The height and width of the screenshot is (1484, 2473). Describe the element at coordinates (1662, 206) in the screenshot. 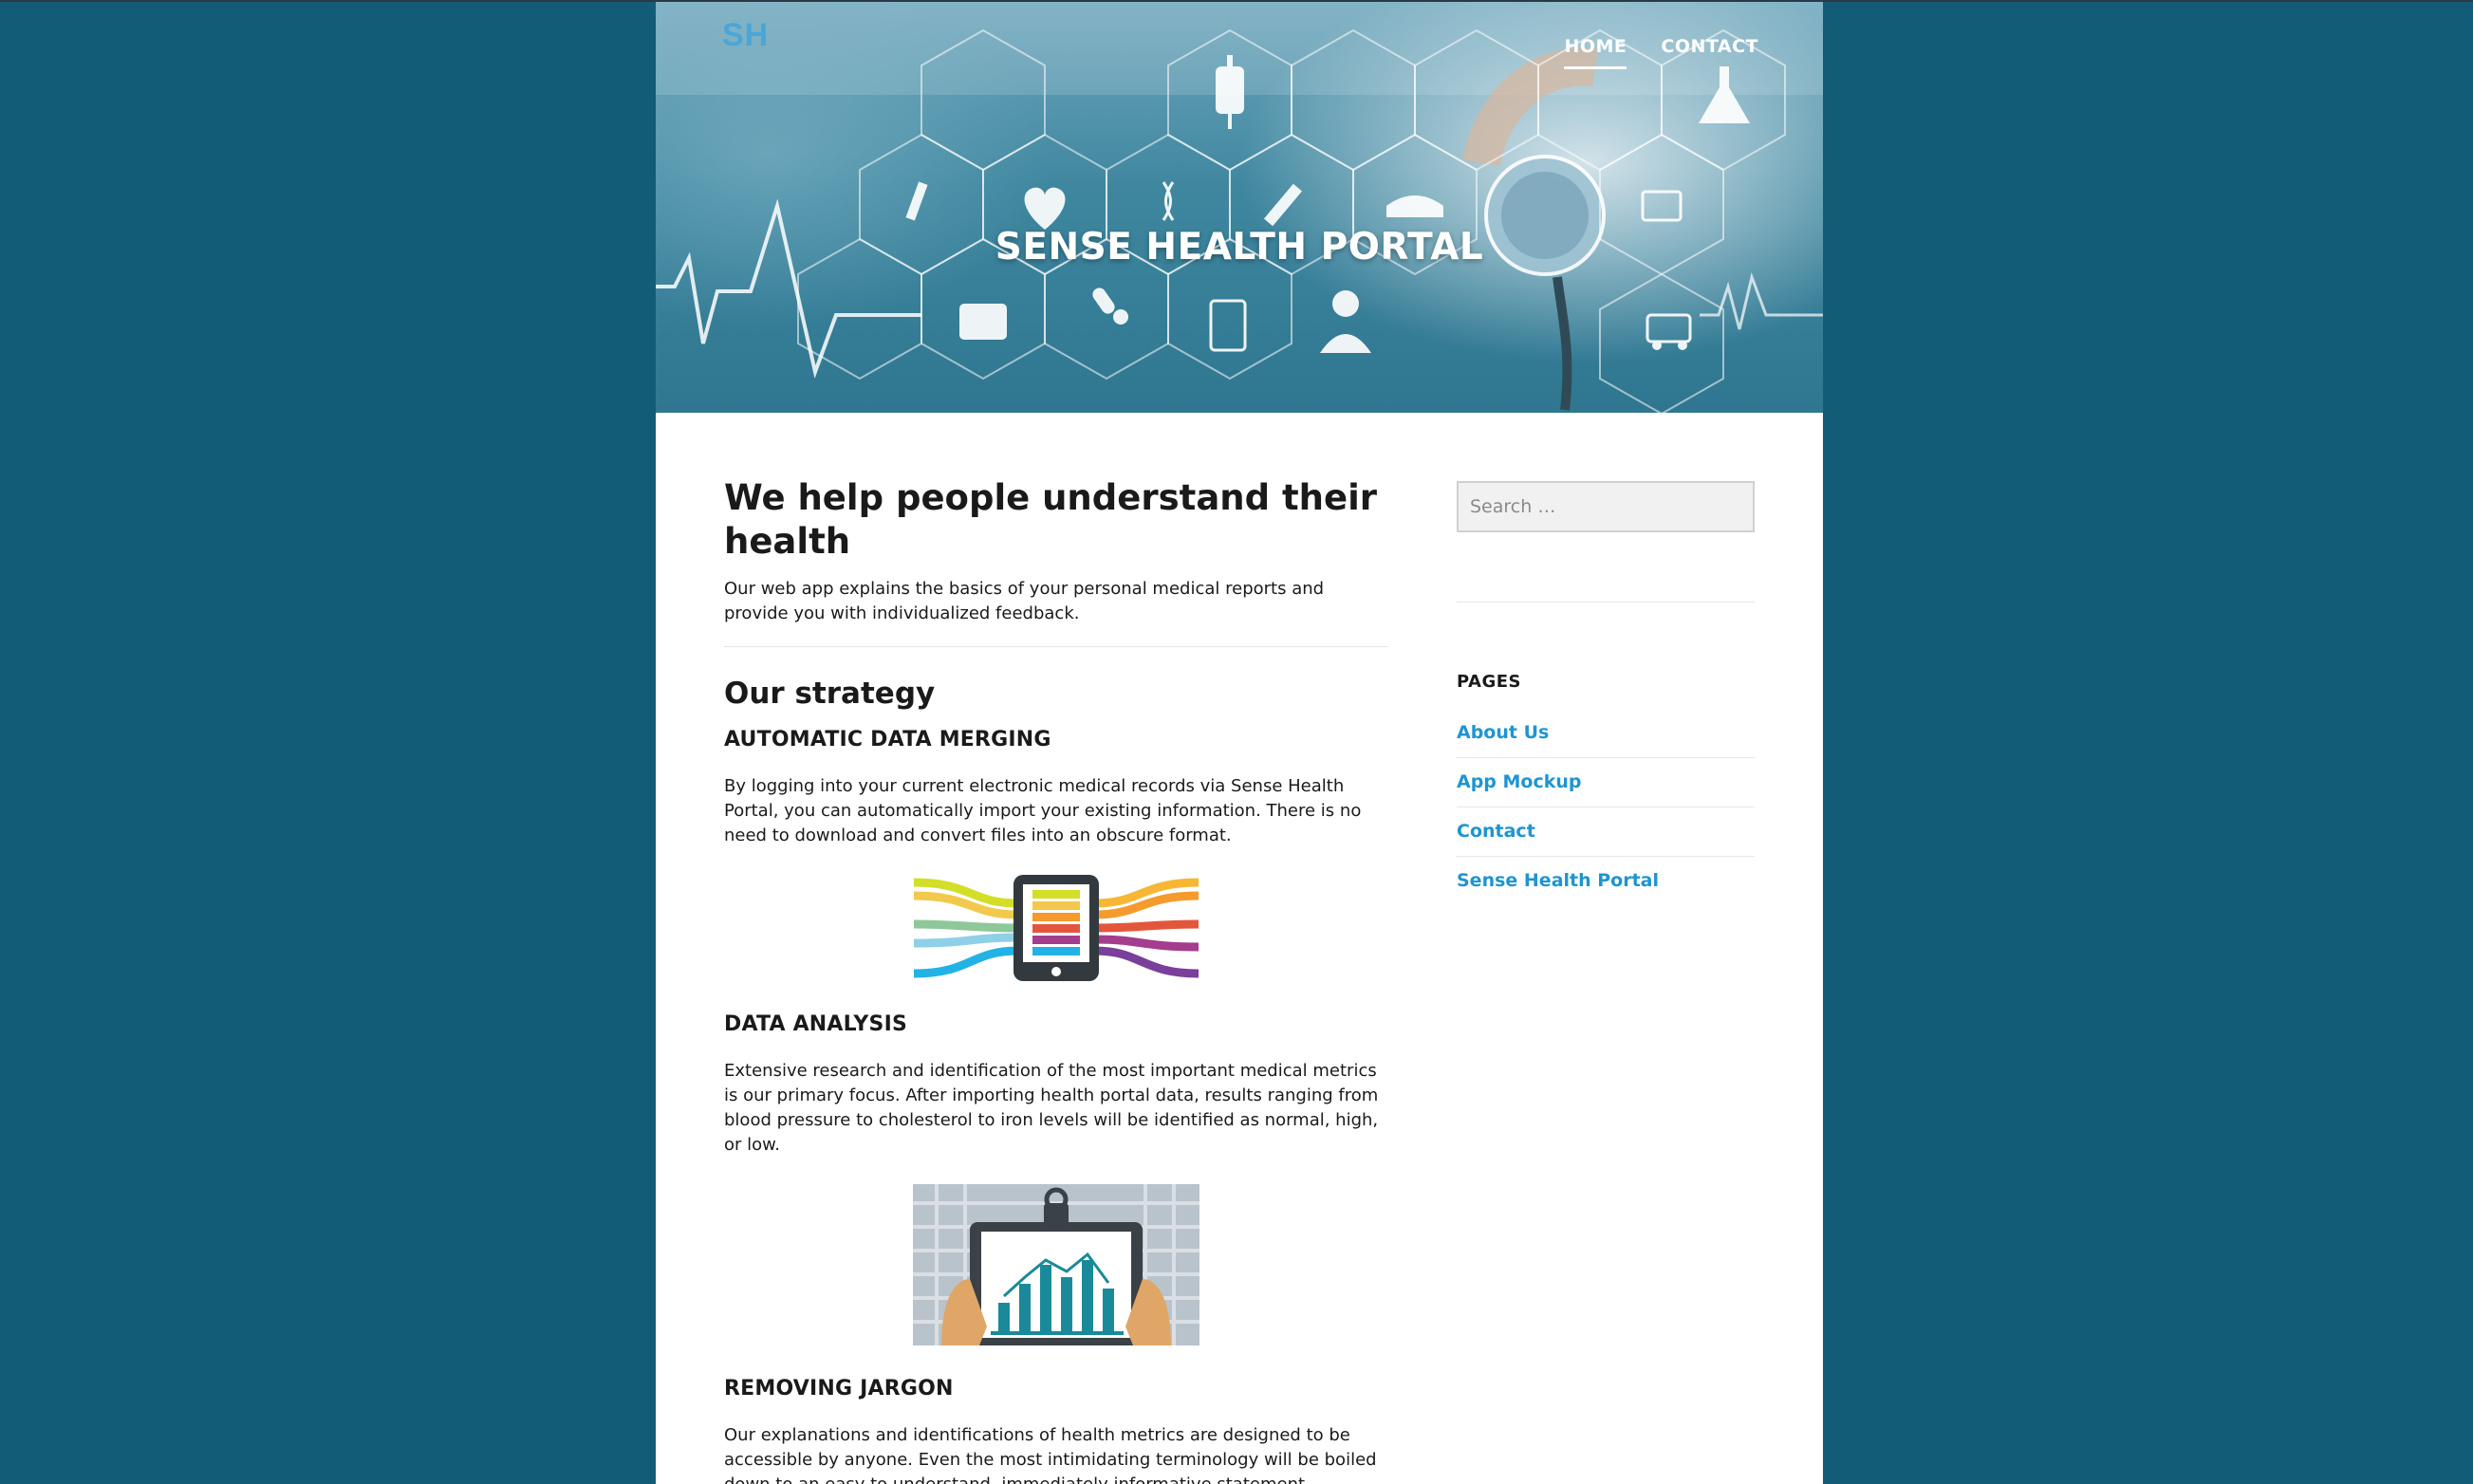

I see `monitor-pulse-icon` at that location.